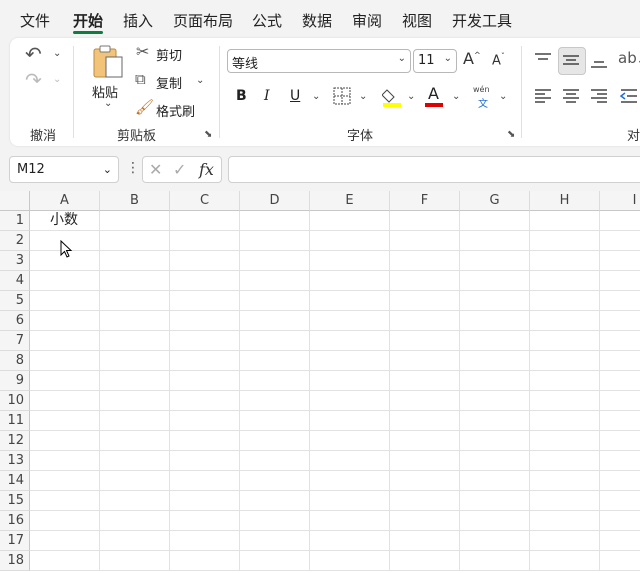  Describe the element at coordinates (495, 221) in the screenshot. I see `cell-g1` at that location.